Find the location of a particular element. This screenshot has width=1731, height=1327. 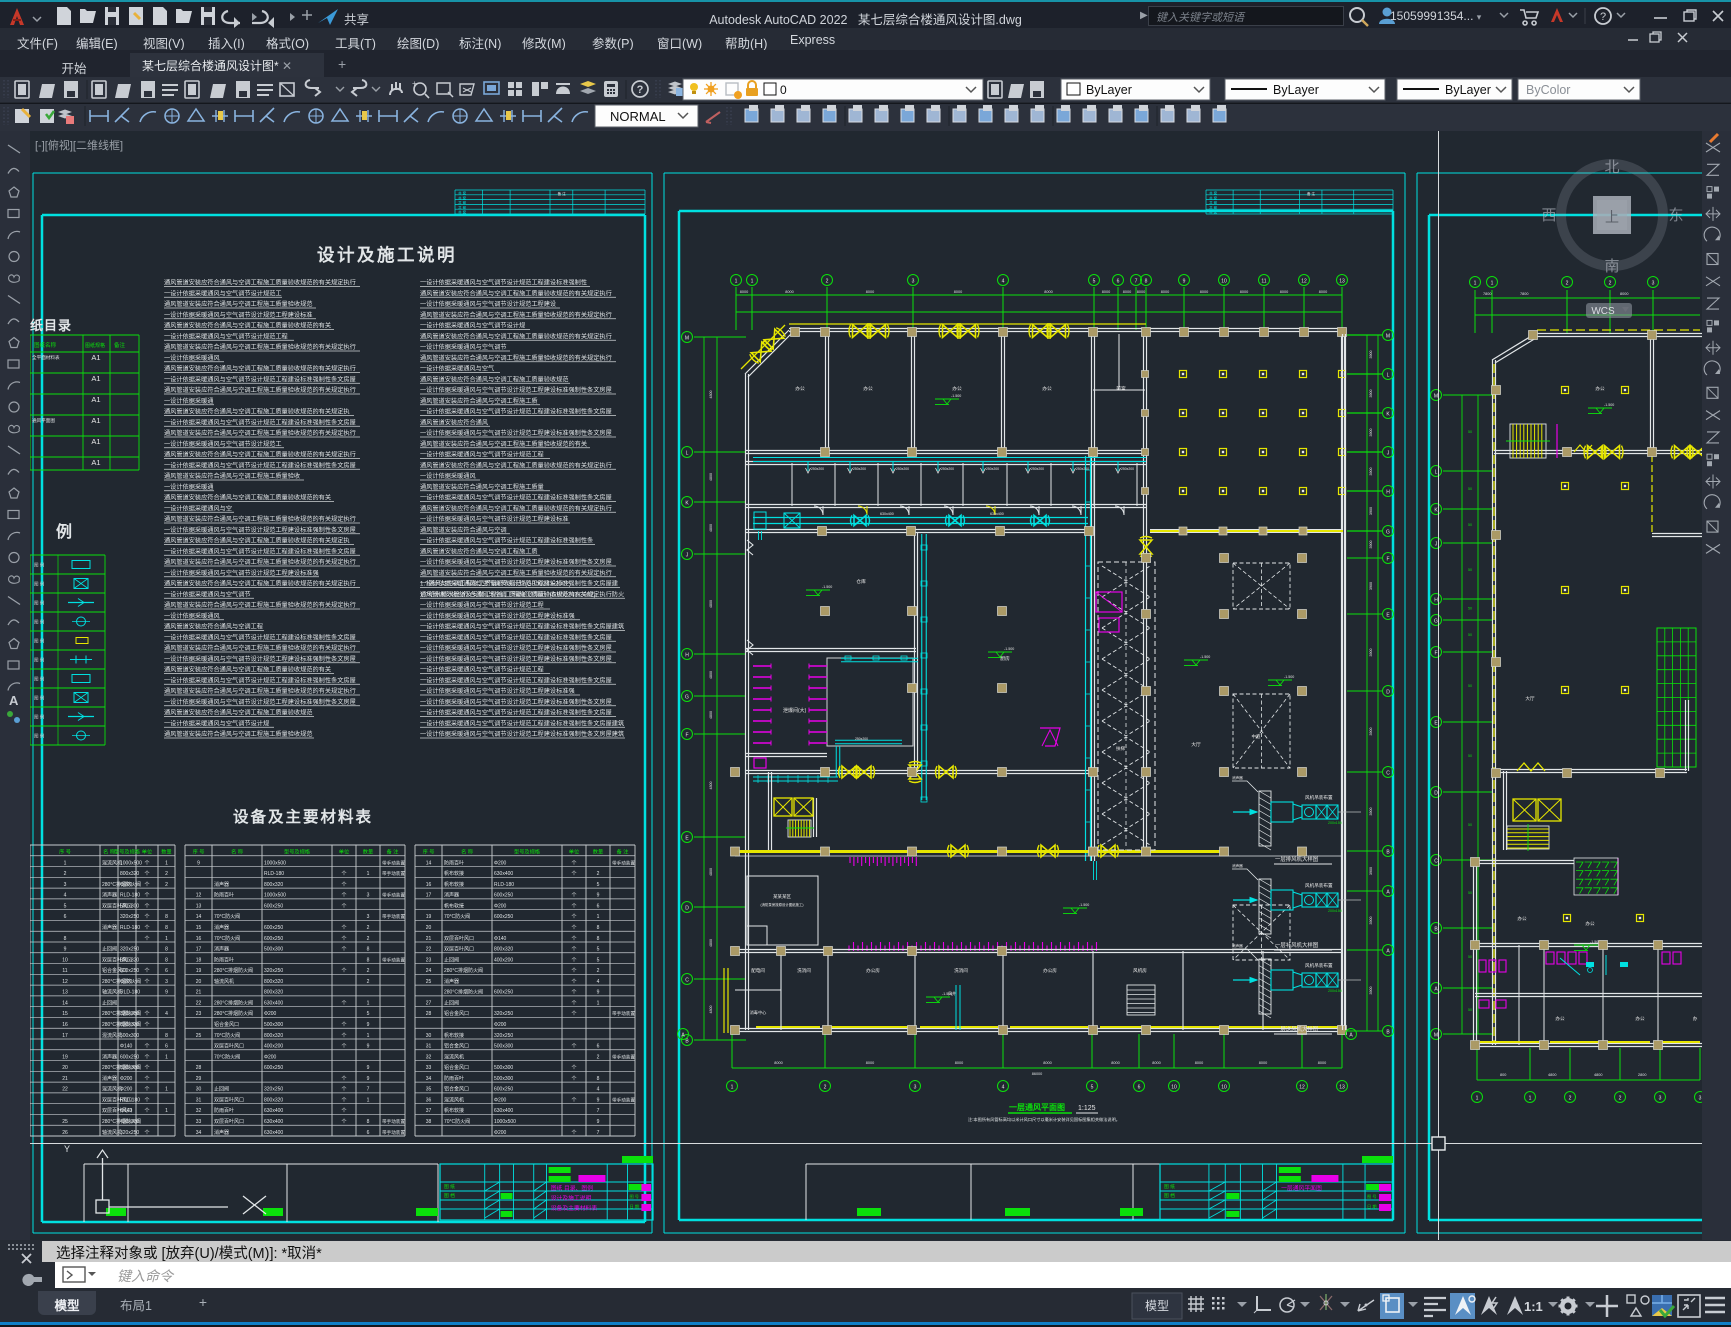

svg-text: 1000x500 is located at coordinates (505, 1122).